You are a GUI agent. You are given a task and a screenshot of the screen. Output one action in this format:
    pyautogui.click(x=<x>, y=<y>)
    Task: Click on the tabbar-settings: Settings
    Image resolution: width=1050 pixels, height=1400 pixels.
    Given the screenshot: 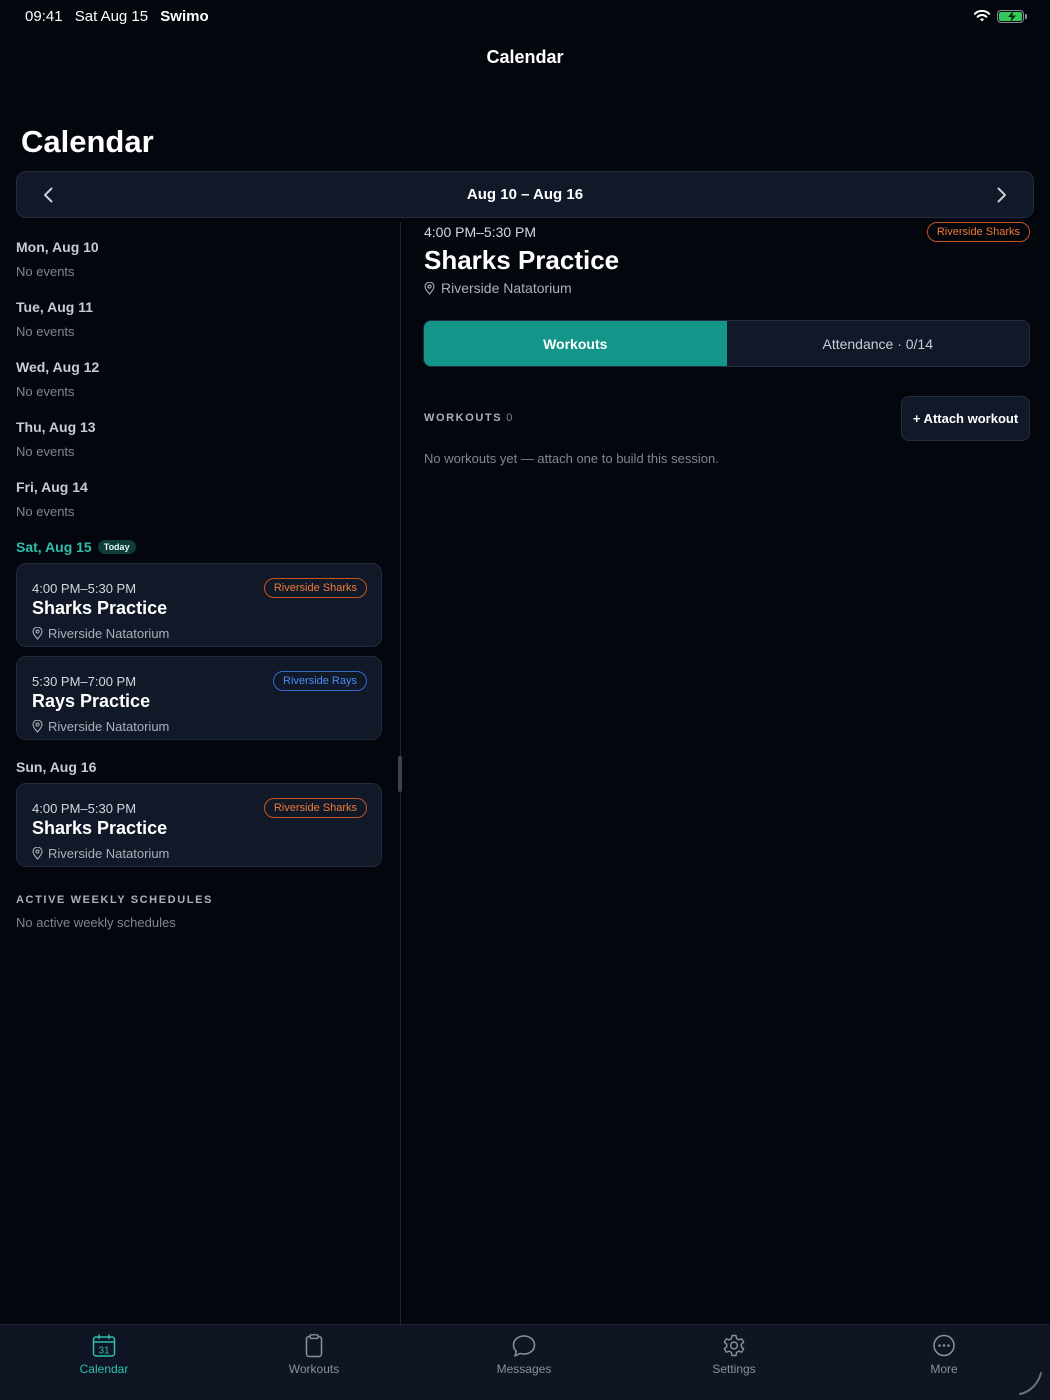 What is the action you would take?
    pyautogui.click(x=734, y=1354)
    